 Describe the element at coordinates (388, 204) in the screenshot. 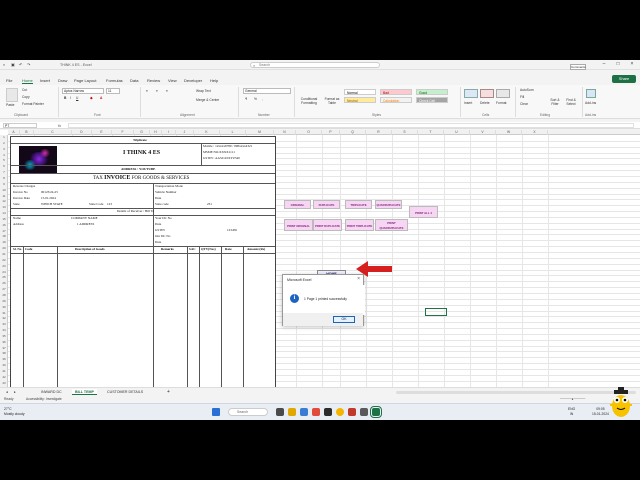

I see `button-quadruplicate: QUADRUPLICATE` at that location.